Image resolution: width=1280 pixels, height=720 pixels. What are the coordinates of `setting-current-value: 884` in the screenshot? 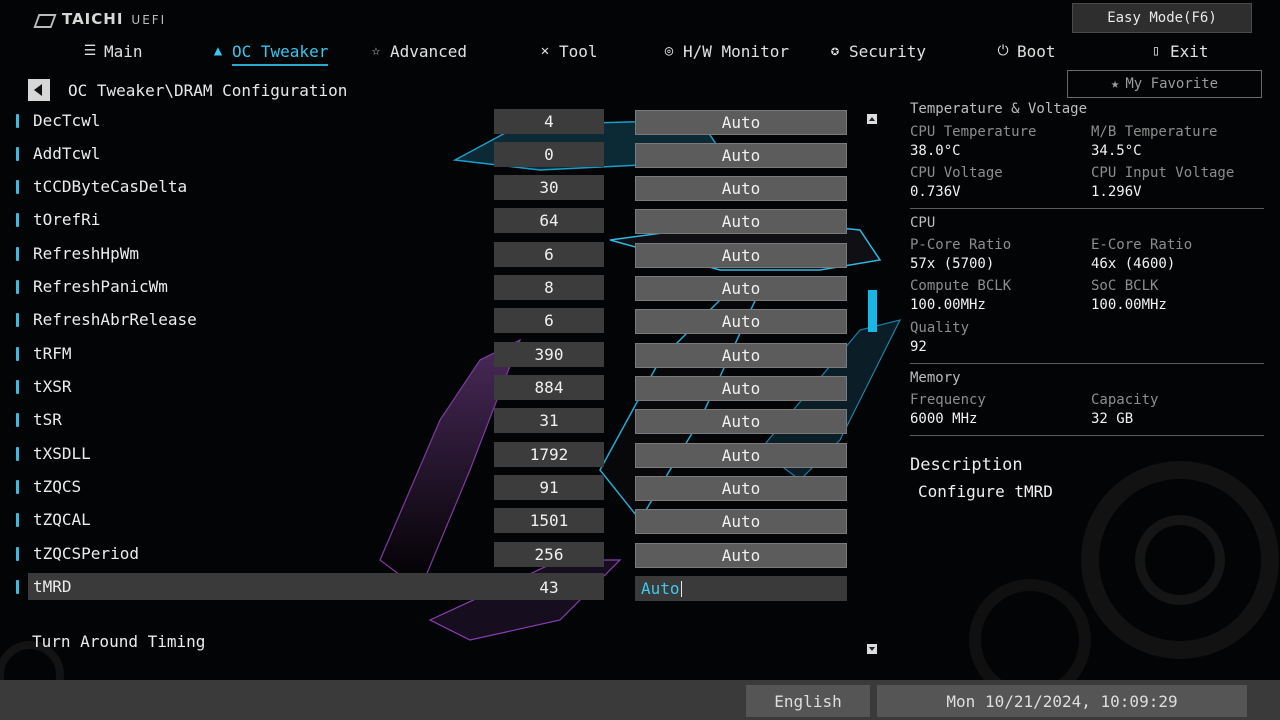 It's located at (549, 387).